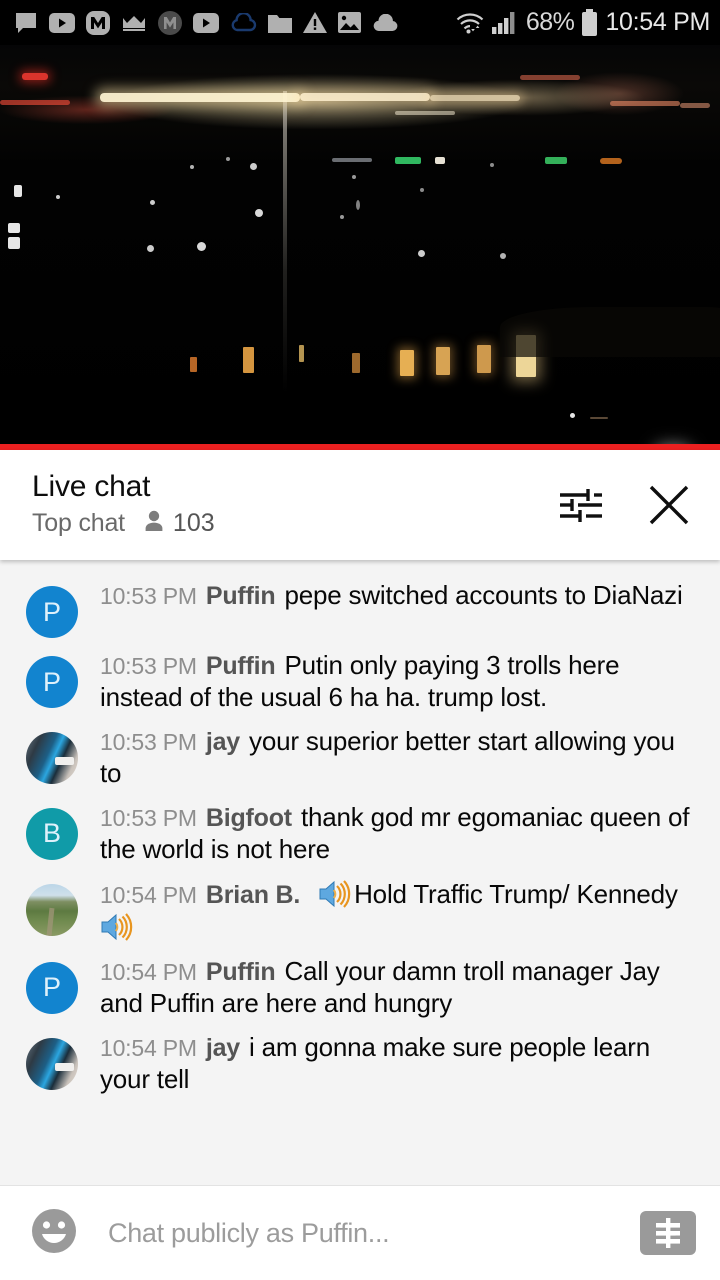  What do you see at coordinates (62, 22) in the screenshot?
I see `youtube-icon` at bounding box center [62, 22].